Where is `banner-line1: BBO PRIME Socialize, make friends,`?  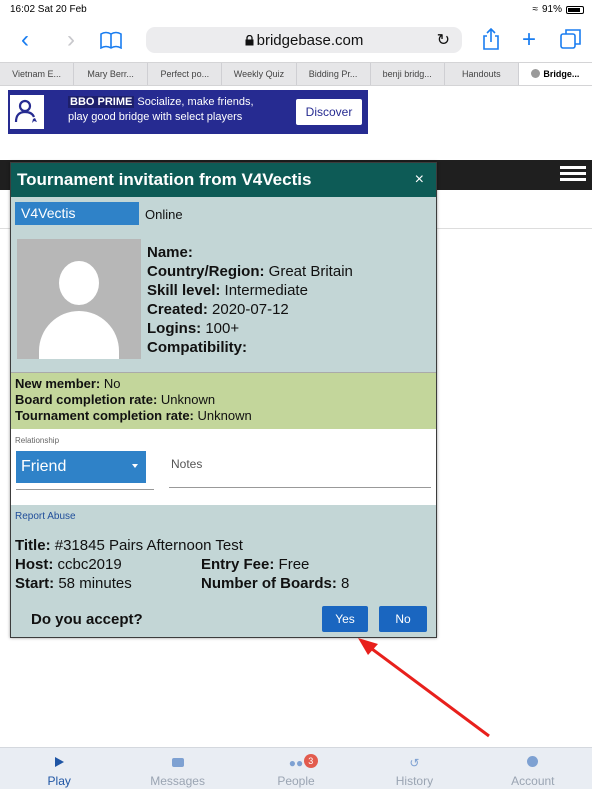 banner-line1: BBO PRIME Socialize, make friends, is located at coordinates (161, 102).